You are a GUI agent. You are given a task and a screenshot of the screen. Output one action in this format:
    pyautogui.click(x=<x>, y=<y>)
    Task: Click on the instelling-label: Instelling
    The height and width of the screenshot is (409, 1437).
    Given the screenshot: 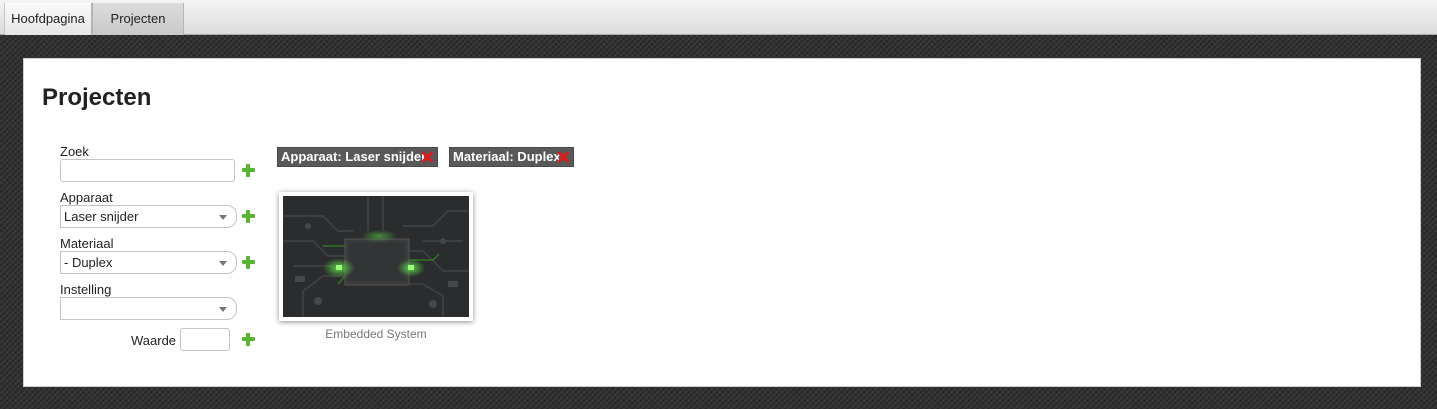 What is the action you would take?
    pyautogui.click(x=86, y=289)
    